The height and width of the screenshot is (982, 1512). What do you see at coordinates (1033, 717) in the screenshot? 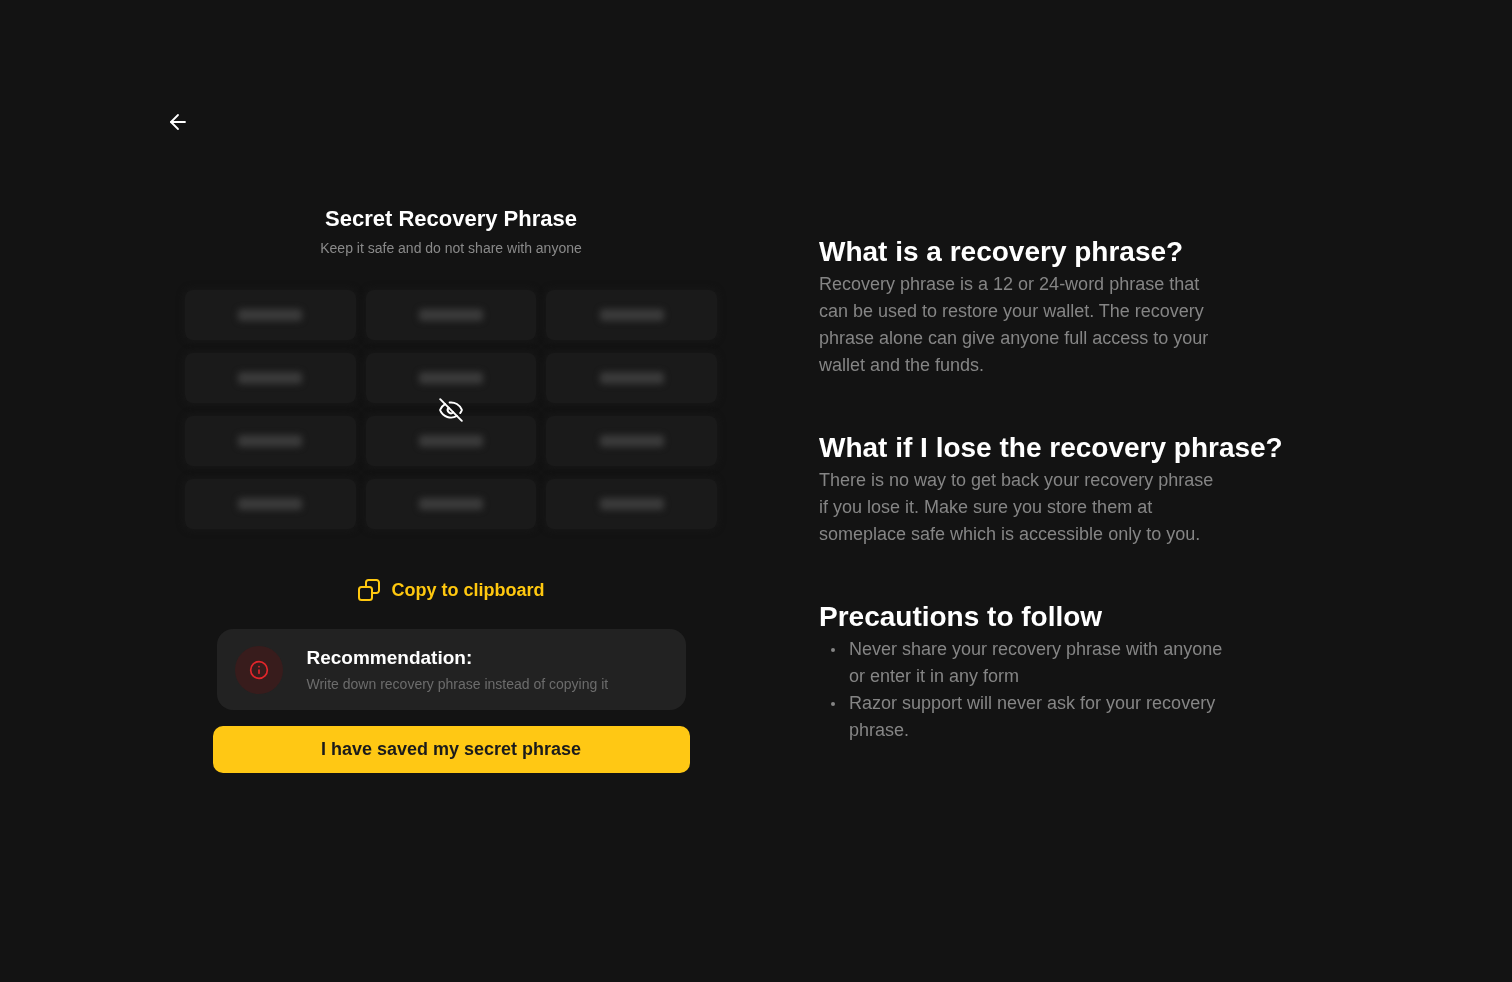
I see `precaution-text: Razor support will never ask for your recovery phrase.` at bounding box center [1033, 717].